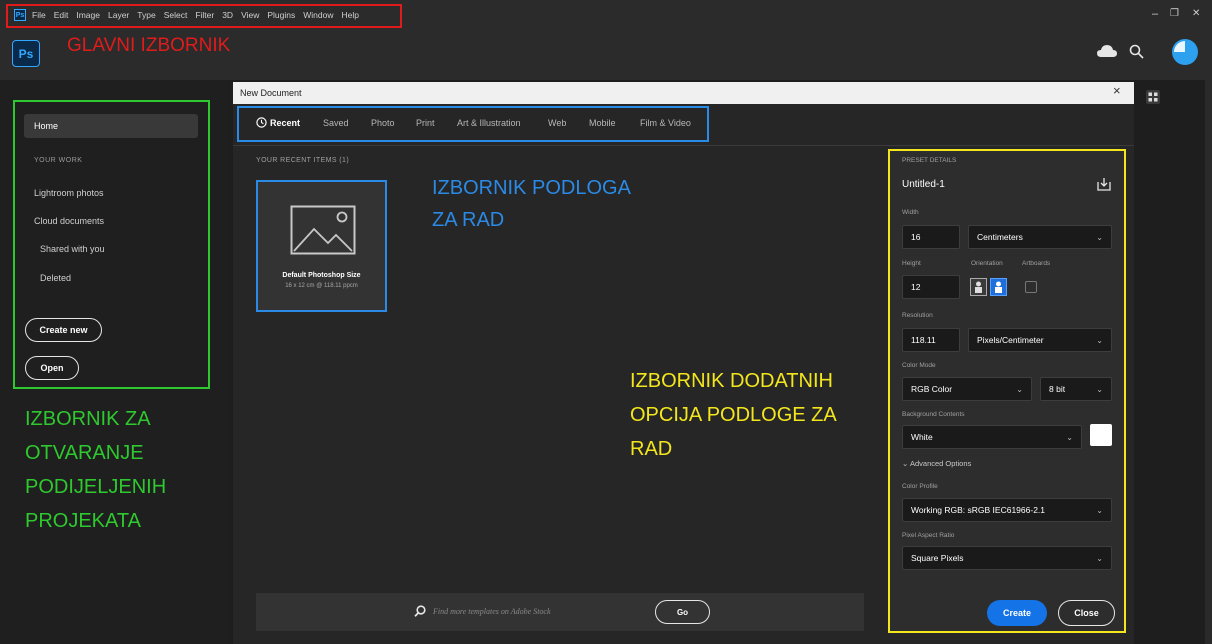 This screenshot has width=1212, height=644. I want to click on stock-search-input: Find more templates on Adobe Stock, so click(492, 611).